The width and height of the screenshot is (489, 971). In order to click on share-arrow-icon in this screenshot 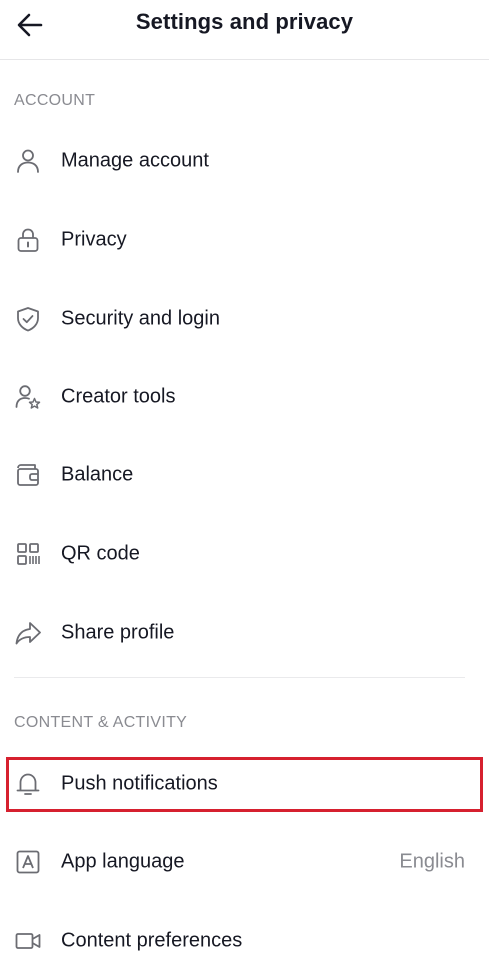, I will do `click(28, 633)`.